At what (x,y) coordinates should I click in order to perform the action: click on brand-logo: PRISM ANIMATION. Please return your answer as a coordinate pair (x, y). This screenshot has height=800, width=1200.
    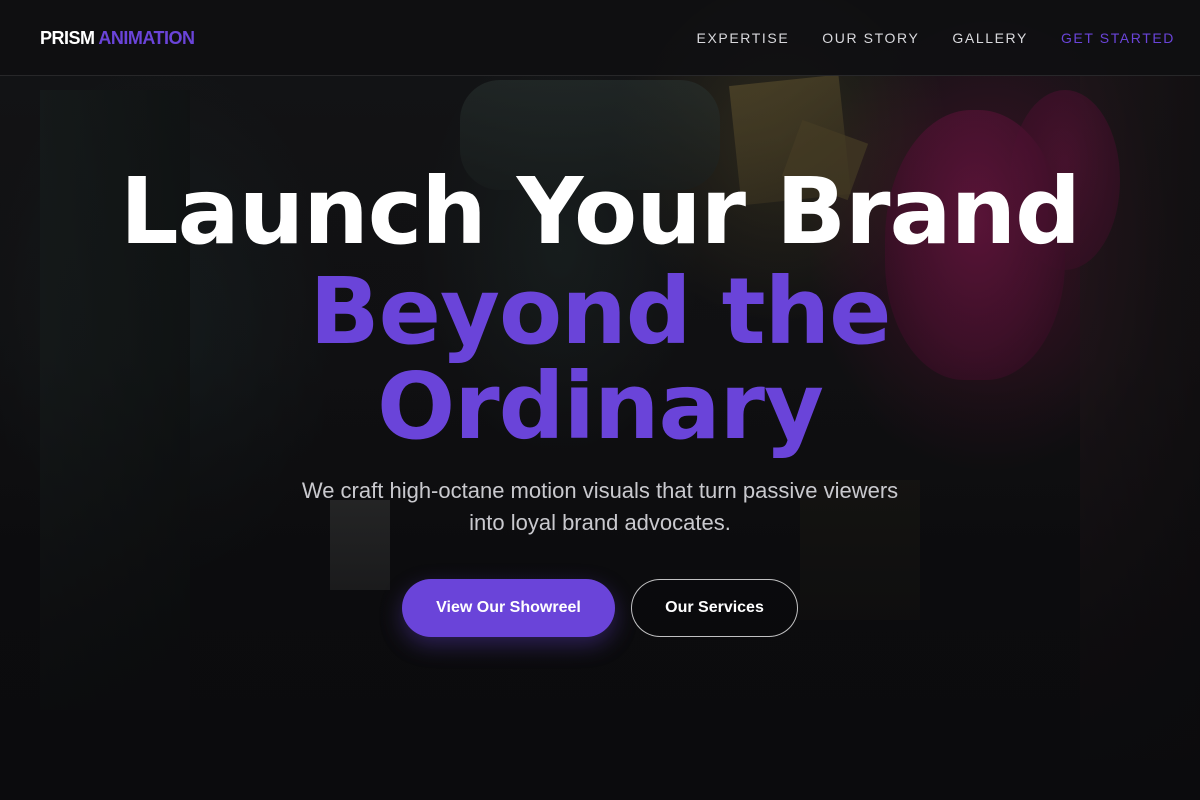
    Looking at the image, I should click on (117, 38).